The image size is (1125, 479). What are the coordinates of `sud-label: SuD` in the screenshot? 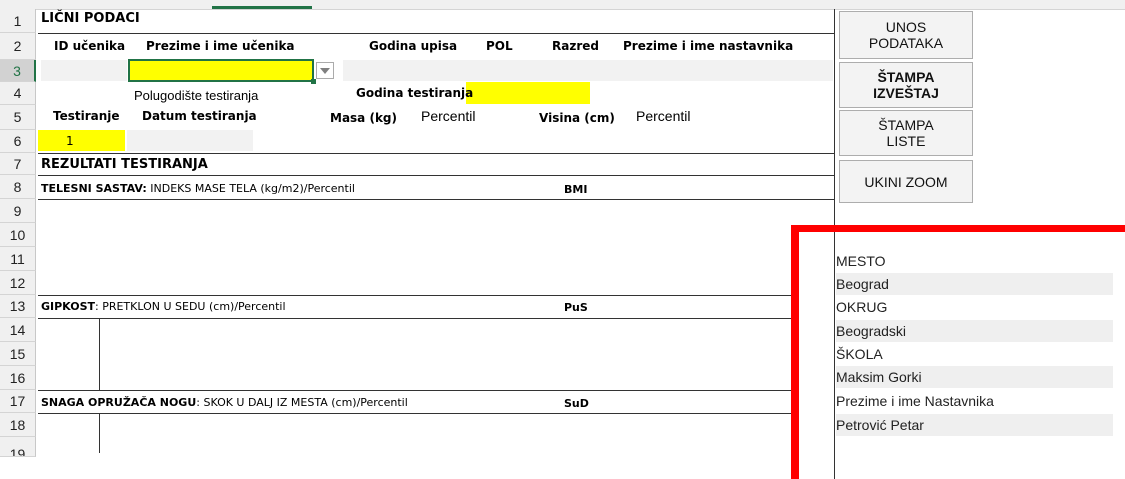 It's located at (576, 403).